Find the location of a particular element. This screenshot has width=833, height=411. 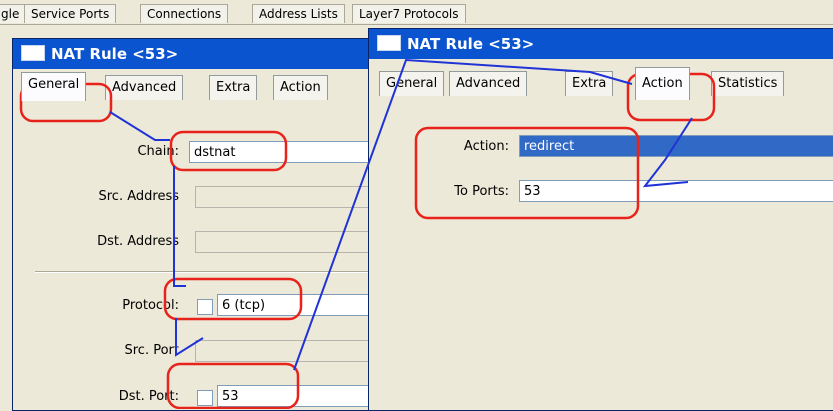

dst-port-label: Dst. Port: is located at coordinates (148, 396).